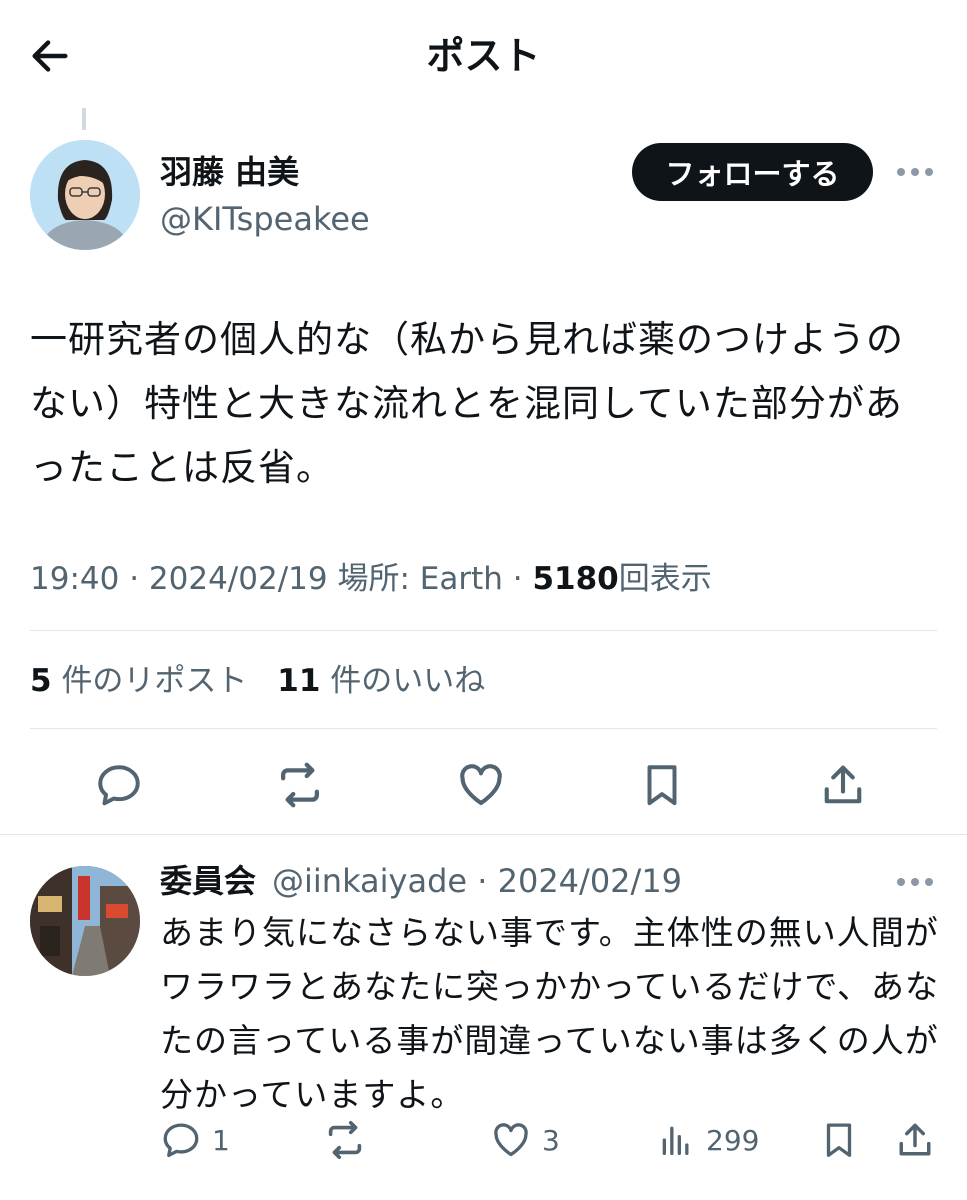  What do you see at coordinates (229, 172) in the screenshot?
I see `author-name: 羽藤 由美` at bounding box center [229, 172].